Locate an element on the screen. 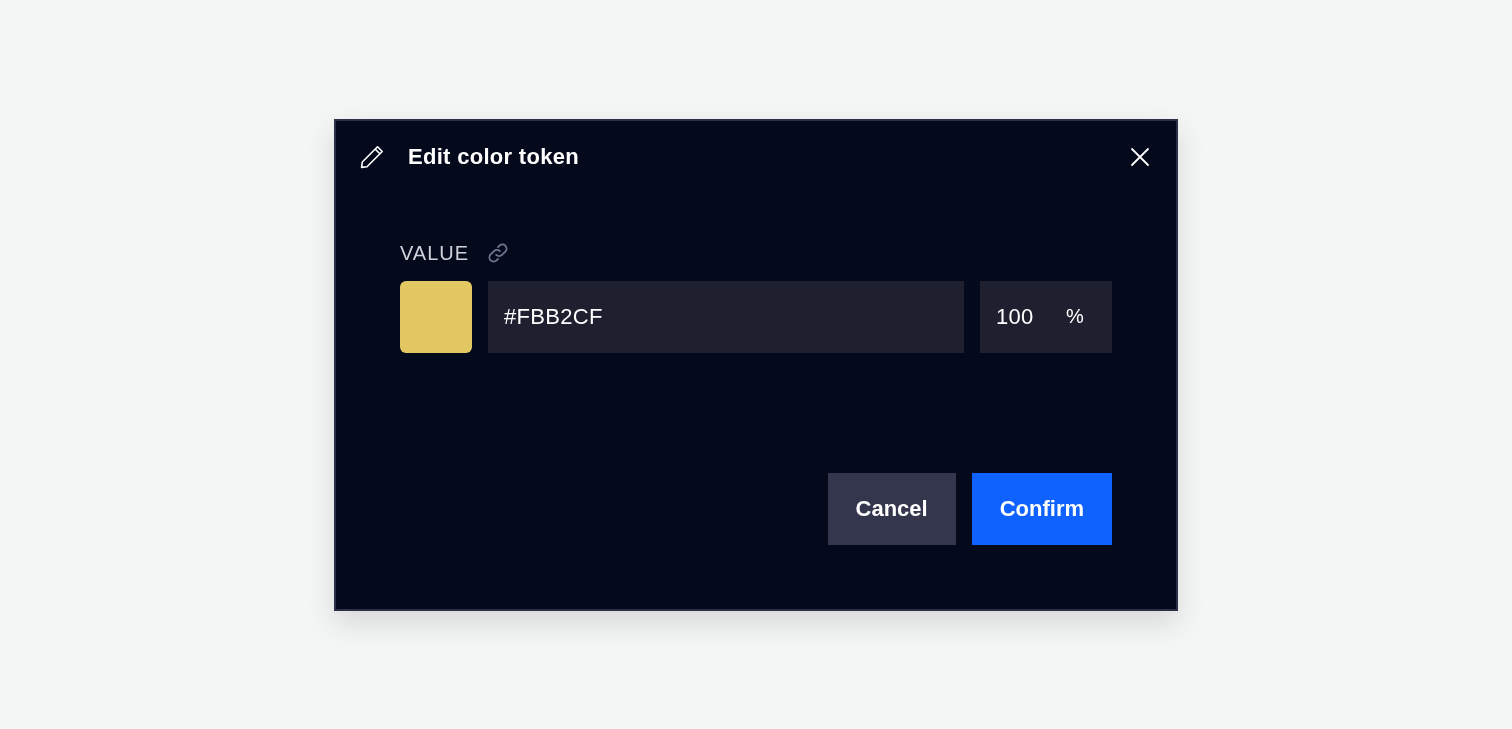 This screenshot has width=1512, height=729. color-swatch-icon is located at coordinates (436, 316).